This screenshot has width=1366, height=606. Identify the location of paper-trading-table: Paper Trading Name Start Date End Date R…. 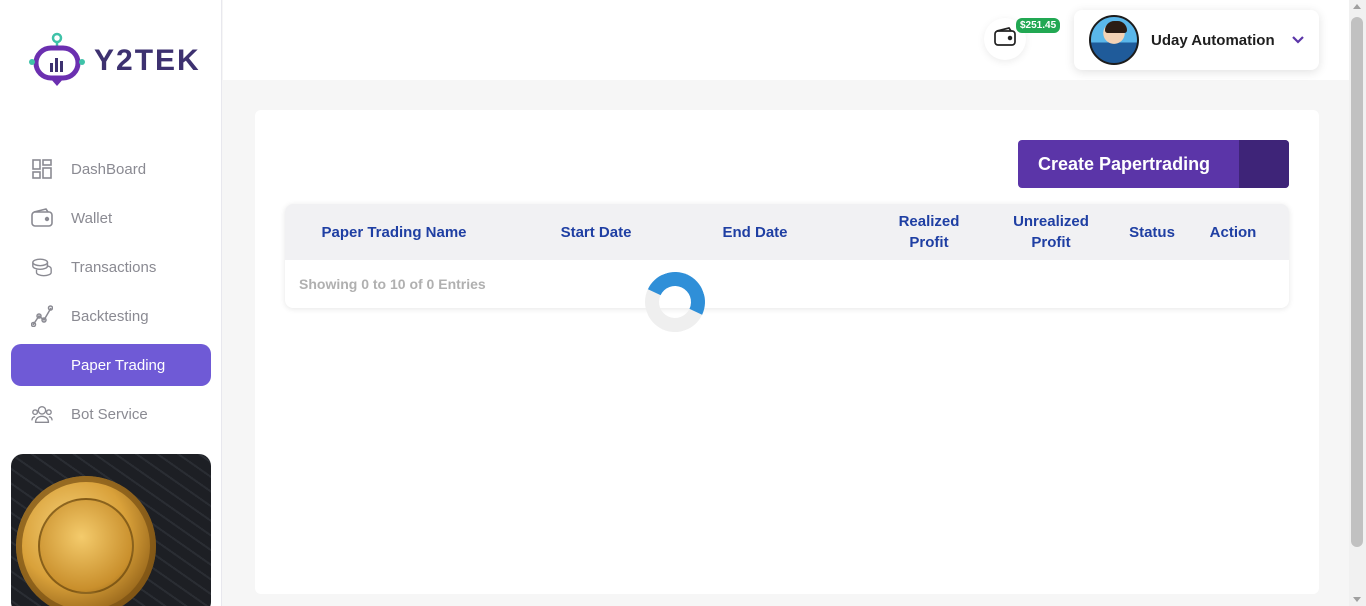
(787, 256).